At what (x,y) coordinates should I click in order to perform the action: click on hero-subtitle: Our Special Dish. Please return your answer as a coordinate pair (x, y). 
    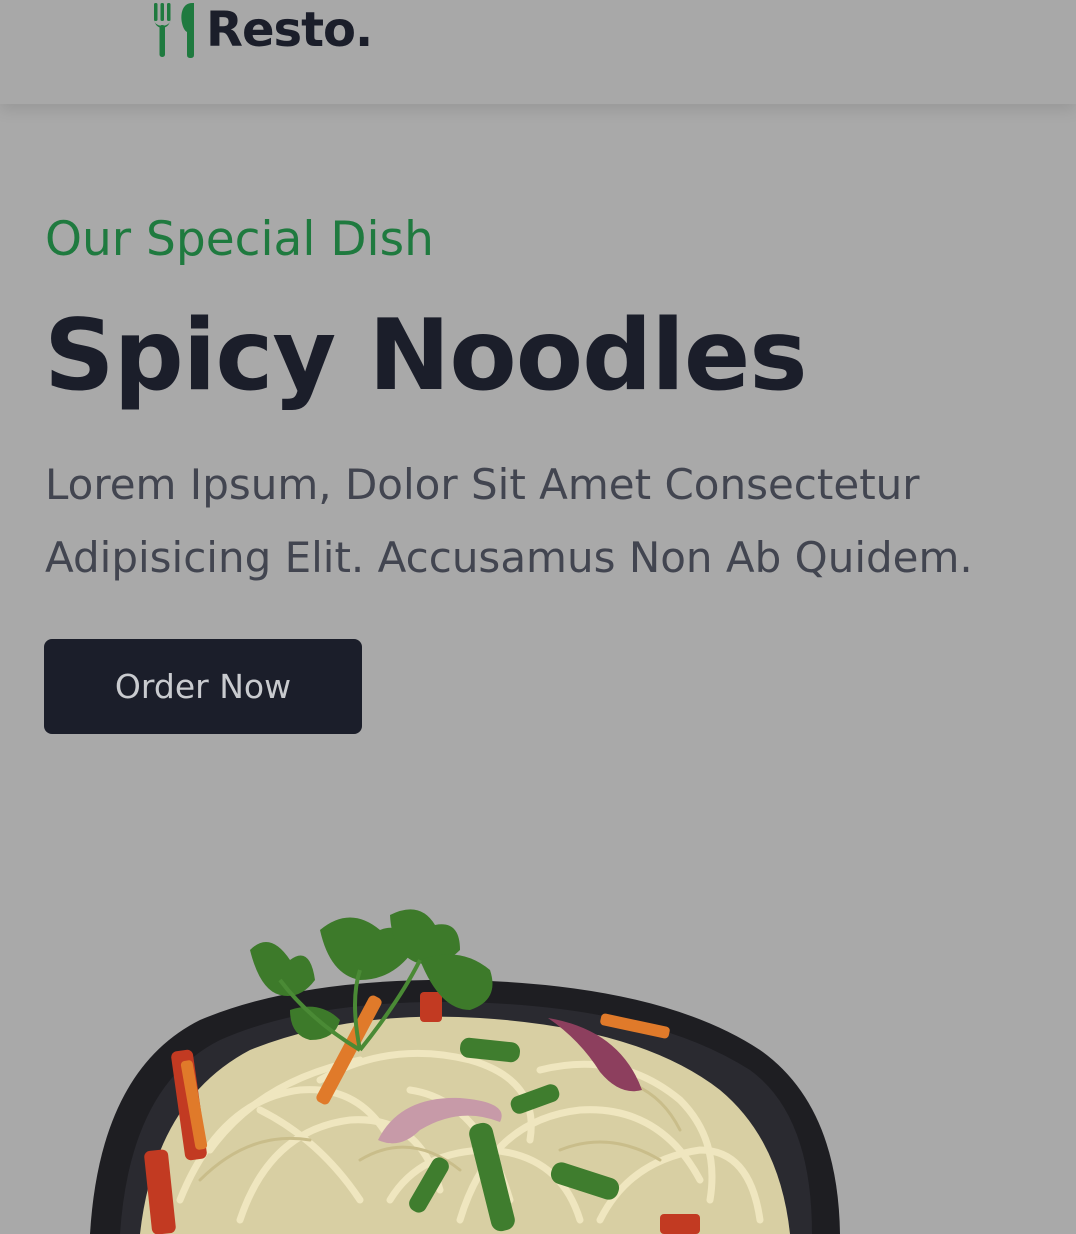
    Looking at the image, I should click on (239, 239).